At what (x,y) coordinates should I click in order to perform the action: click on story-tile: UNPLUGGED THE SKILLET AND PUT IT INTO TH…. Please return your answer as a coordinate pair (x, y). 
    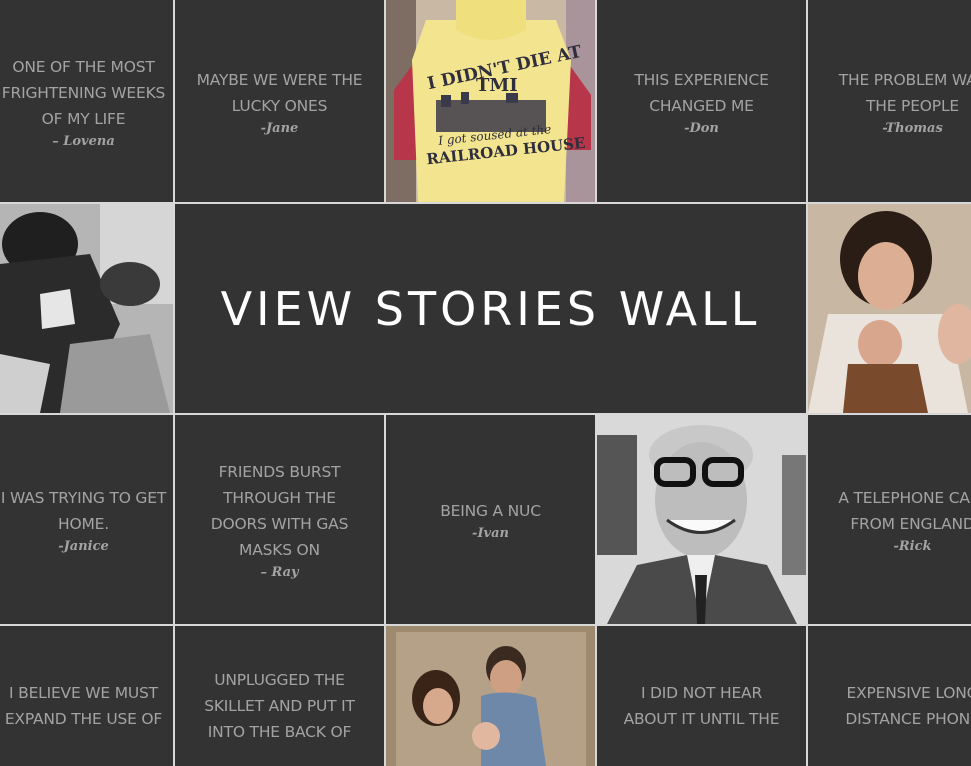
    Looking at the image, I should click on (279, 696).